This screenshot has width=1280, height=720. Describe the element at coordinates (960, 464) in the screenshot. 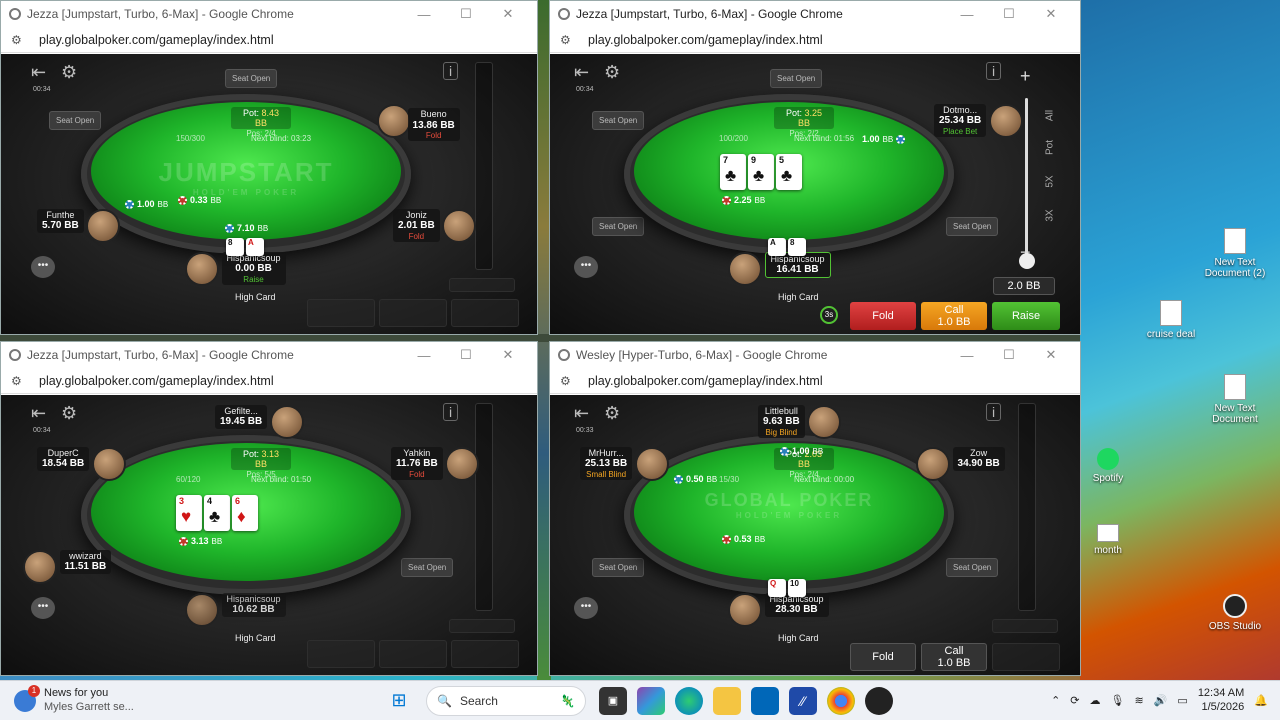

I see `player-seat: Zow 34.90 BB` at that location.